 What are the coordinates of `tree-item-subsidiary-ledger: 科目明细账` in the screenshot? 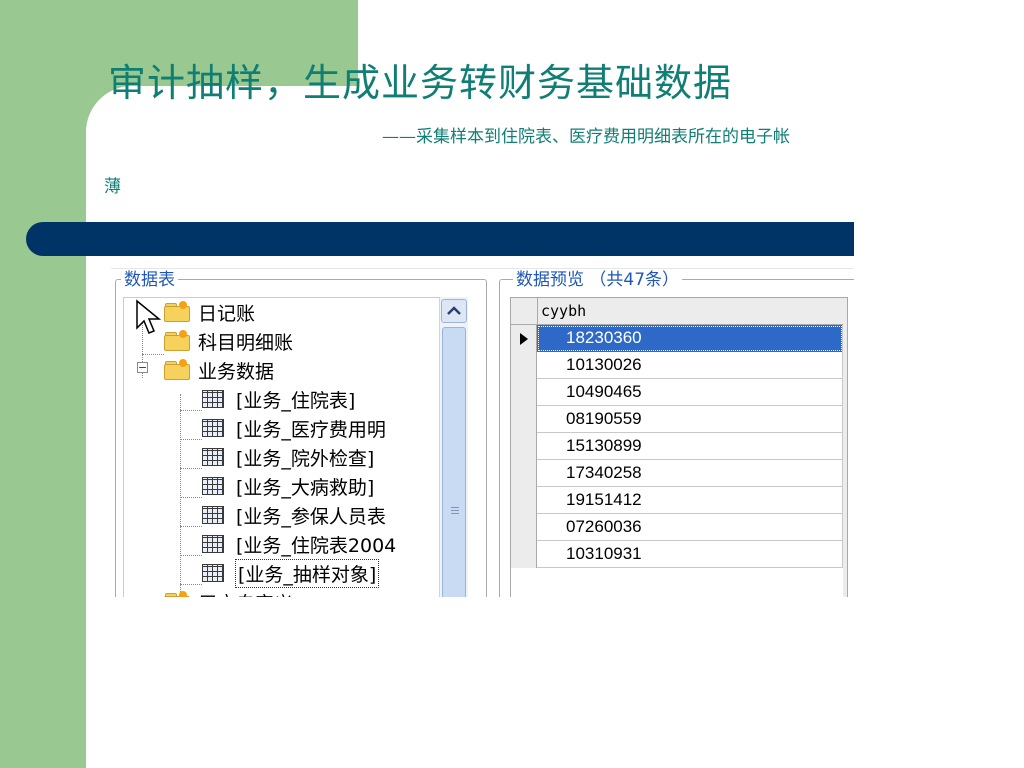 It's located at (227, 341).